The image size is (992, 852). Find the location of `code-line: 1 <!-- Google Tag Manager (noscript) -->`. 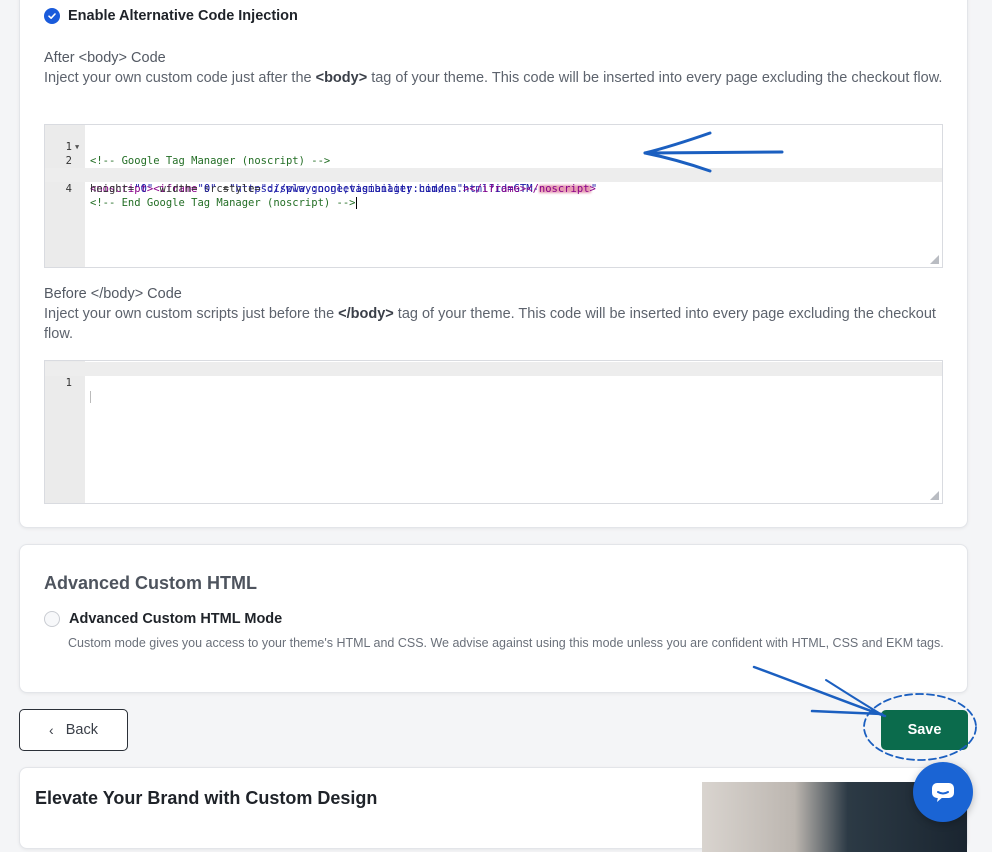

code-line: 1 <!-- Google Tag Manager (noscript) --> is located at coordinates (198, 154).